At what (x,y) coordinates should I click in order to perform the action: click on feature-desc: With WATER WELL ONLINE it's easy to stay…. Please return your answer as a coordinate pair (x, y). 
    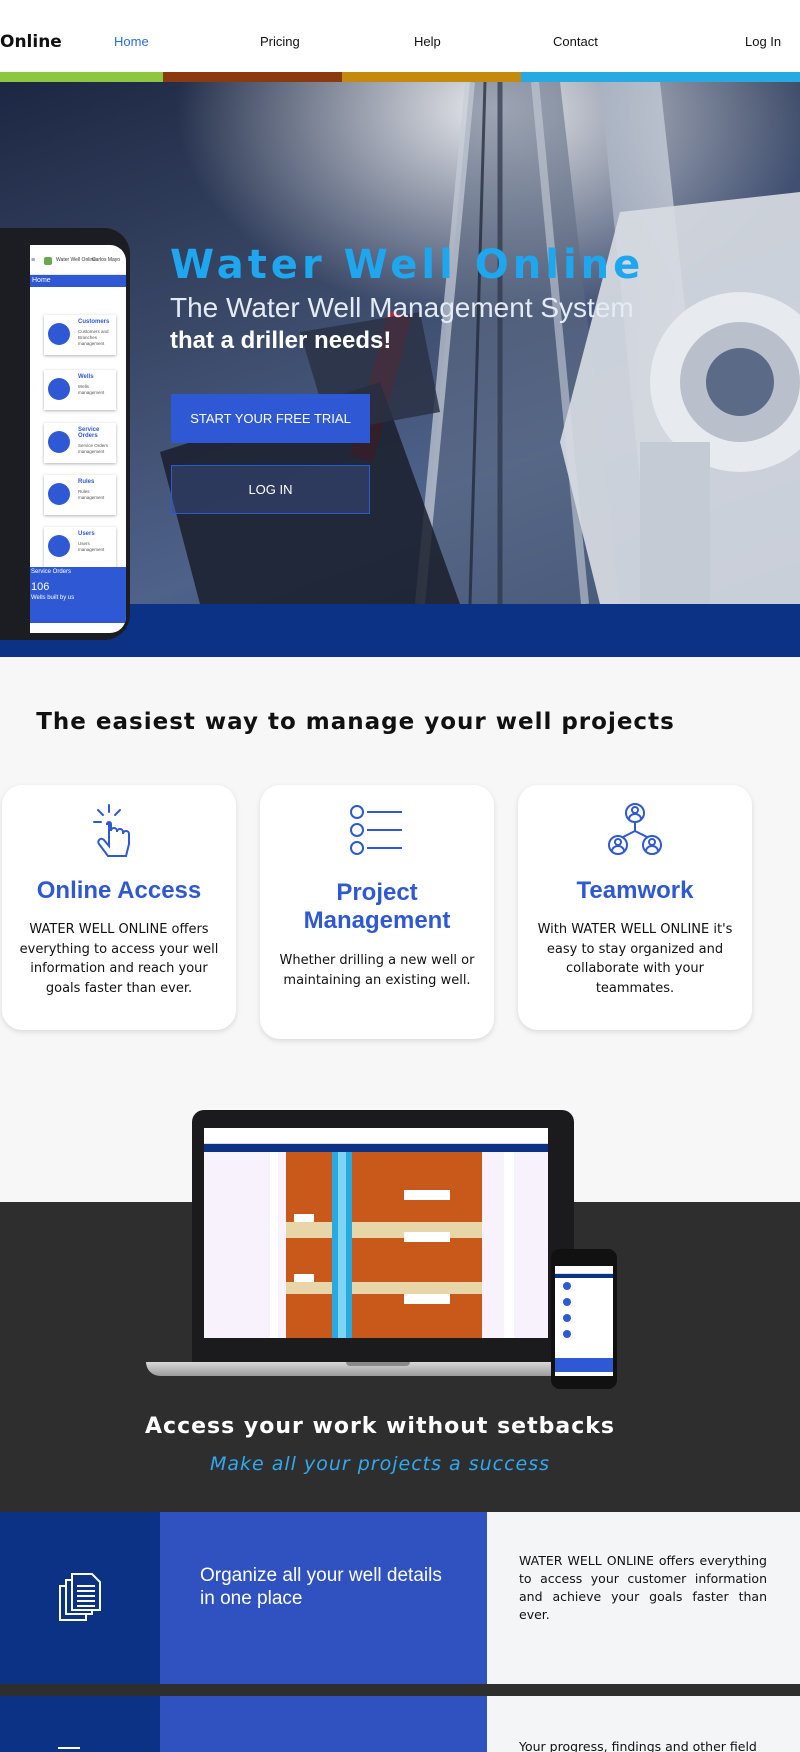
    Looking at the image, I should click on (635, 959).